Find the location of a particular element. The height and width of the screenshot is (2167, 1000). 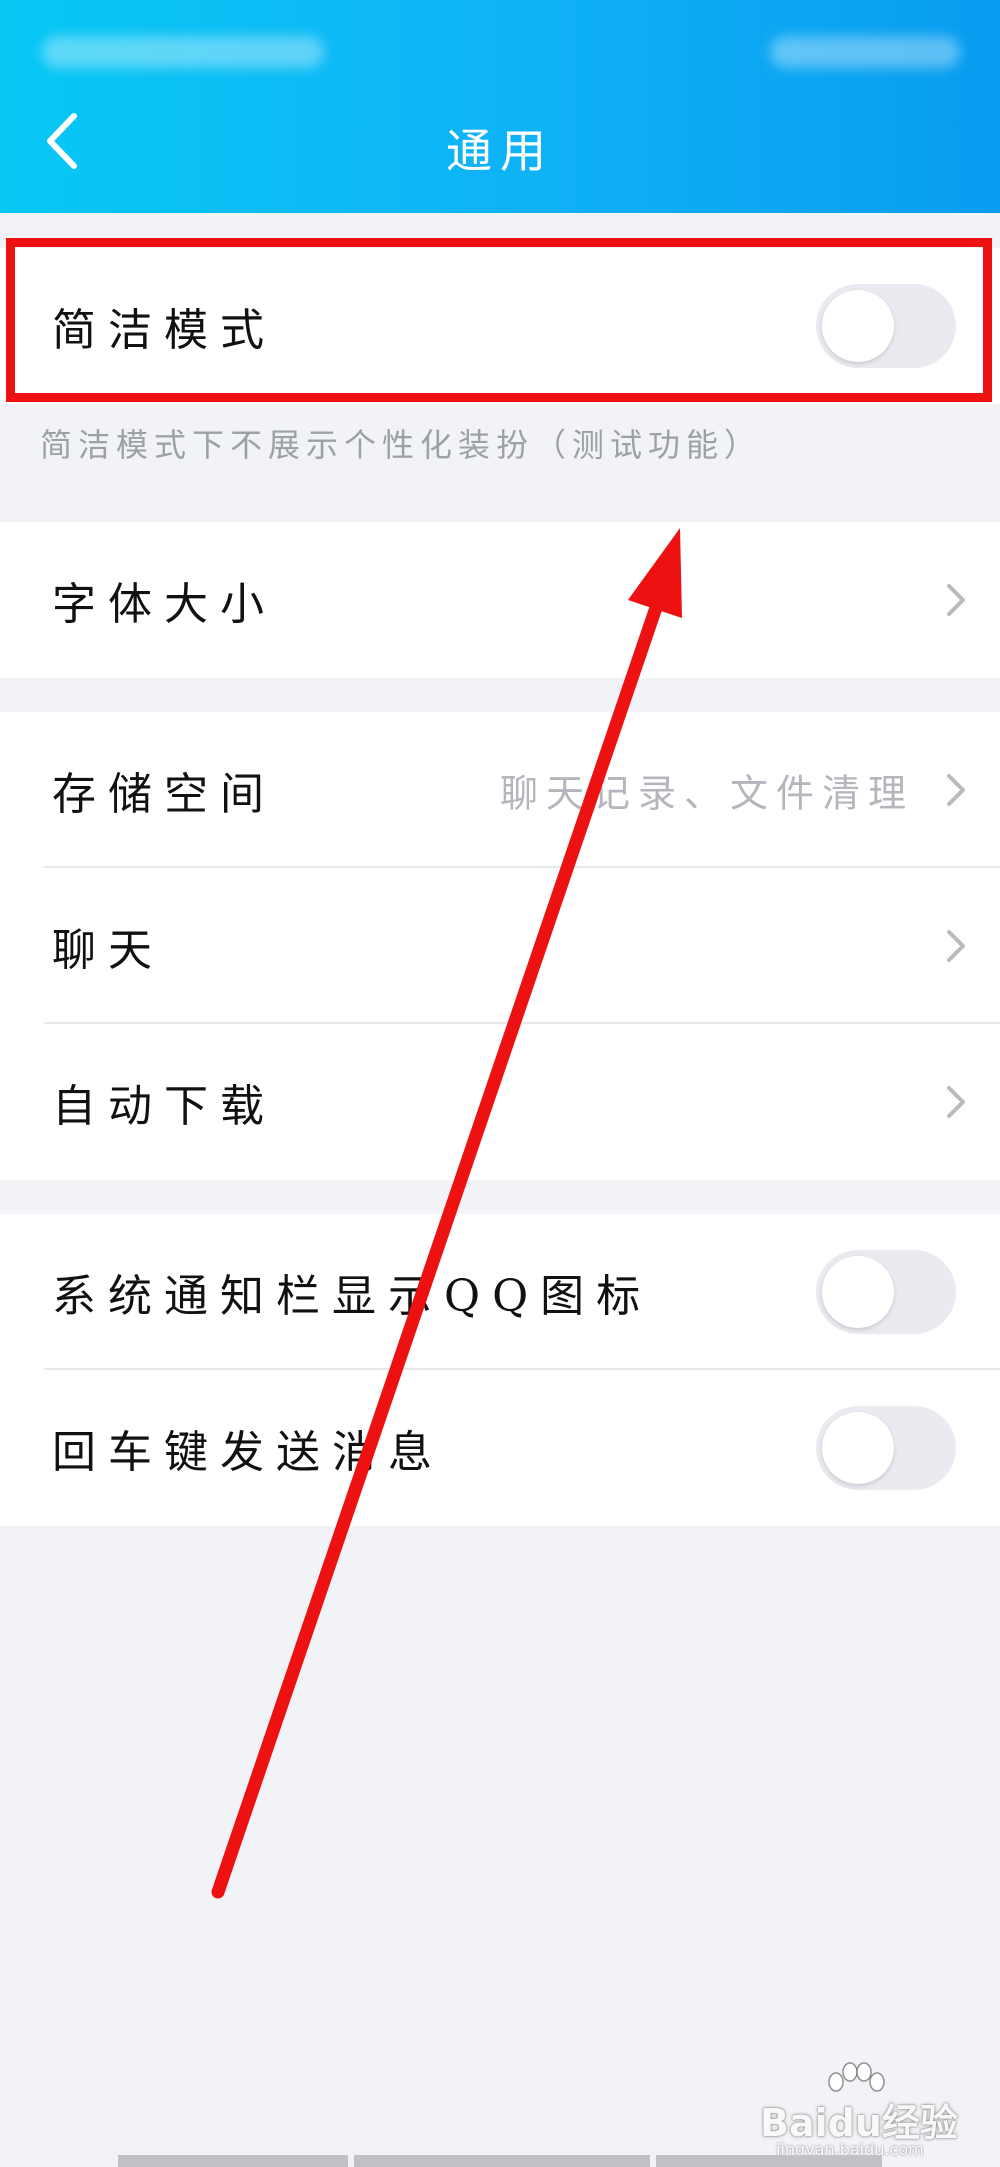

enter-send-toggle is located at coordinates (886, 1448).